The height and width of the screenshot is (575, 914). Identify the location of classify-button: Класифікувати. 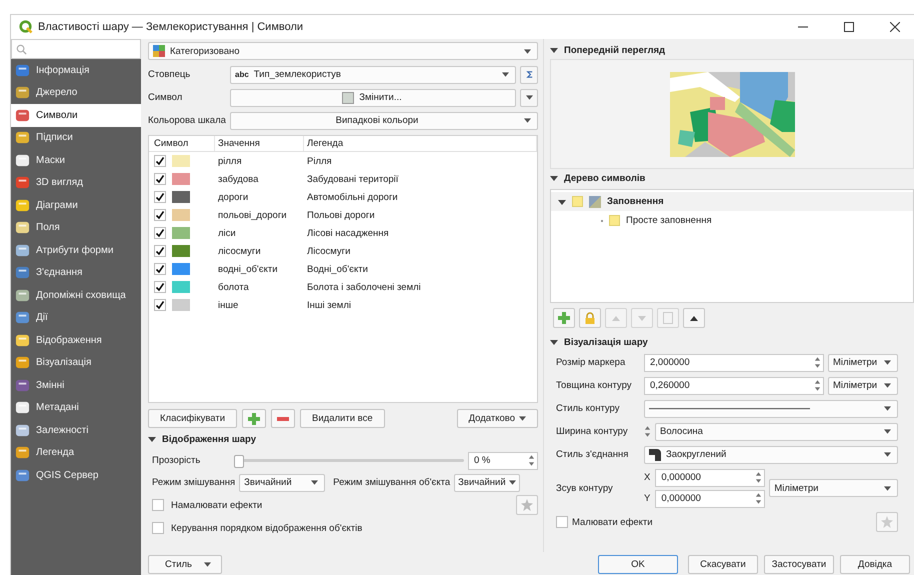
(193, 418).